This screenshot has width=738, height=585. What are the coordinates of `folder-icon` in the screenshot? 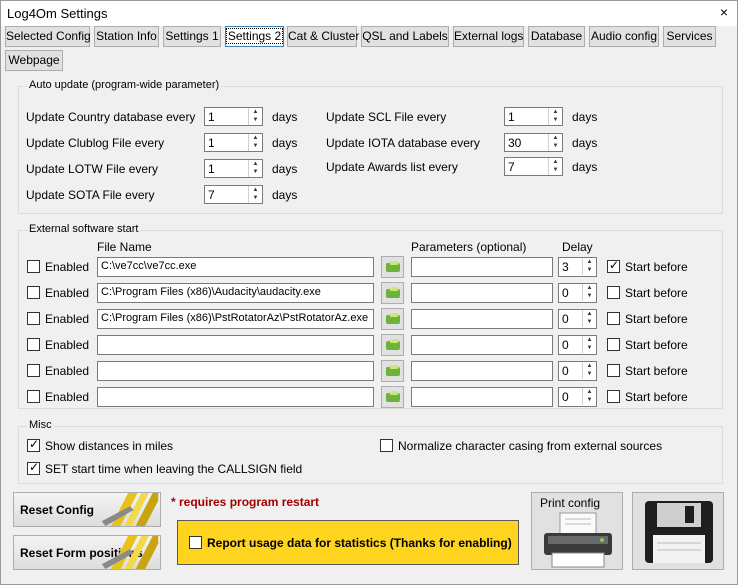 It's located at (393, 370).